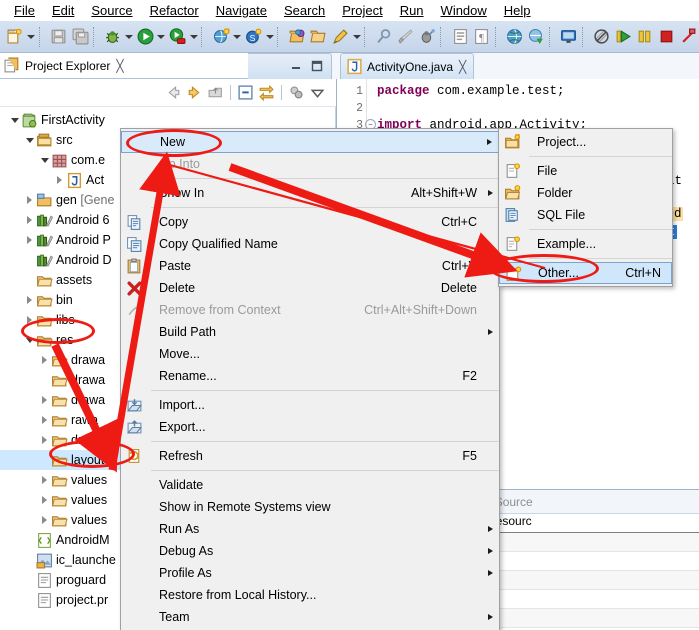 The image size is (699, 630). I want to click on menu-item-rename: Rename... F2, so click(310, 376).